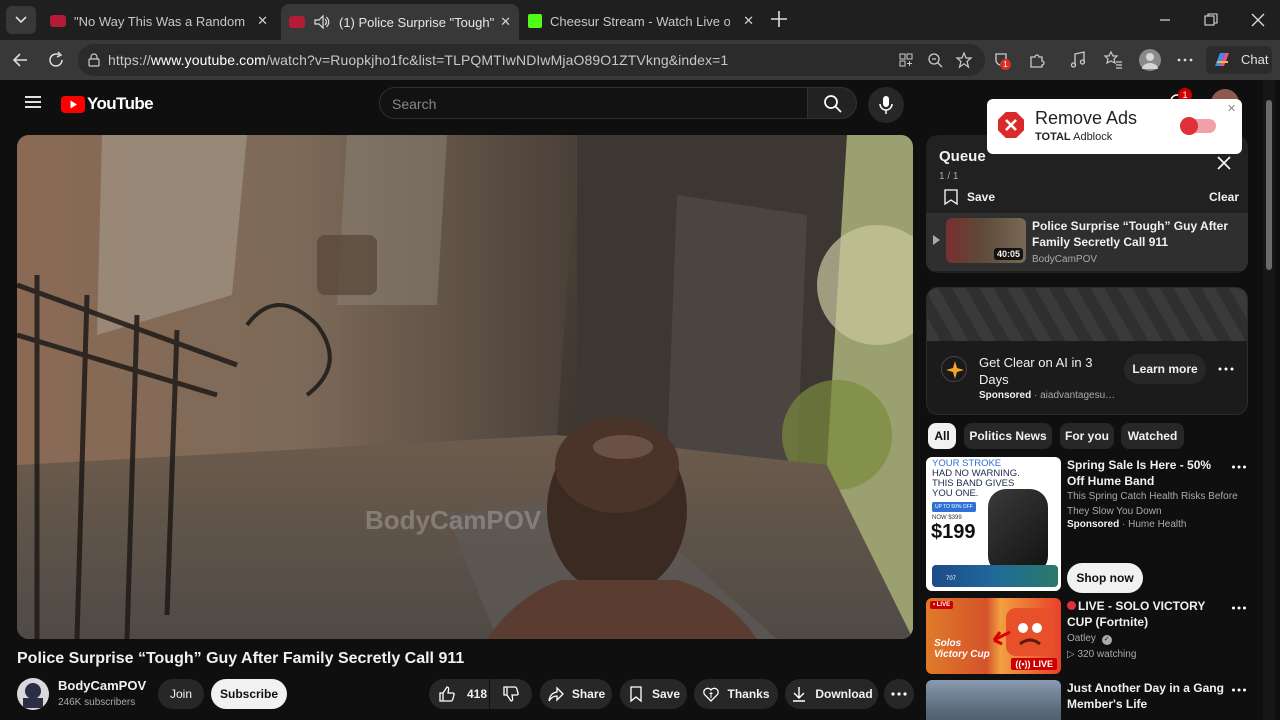 This screenshot has width=1280, height=720. What do you see at coordinates (1087, 700) in the screenshot?
I see `recommendation-item: Just Another Day in a Gang Member's Life` at bounding box center [1087, 700].